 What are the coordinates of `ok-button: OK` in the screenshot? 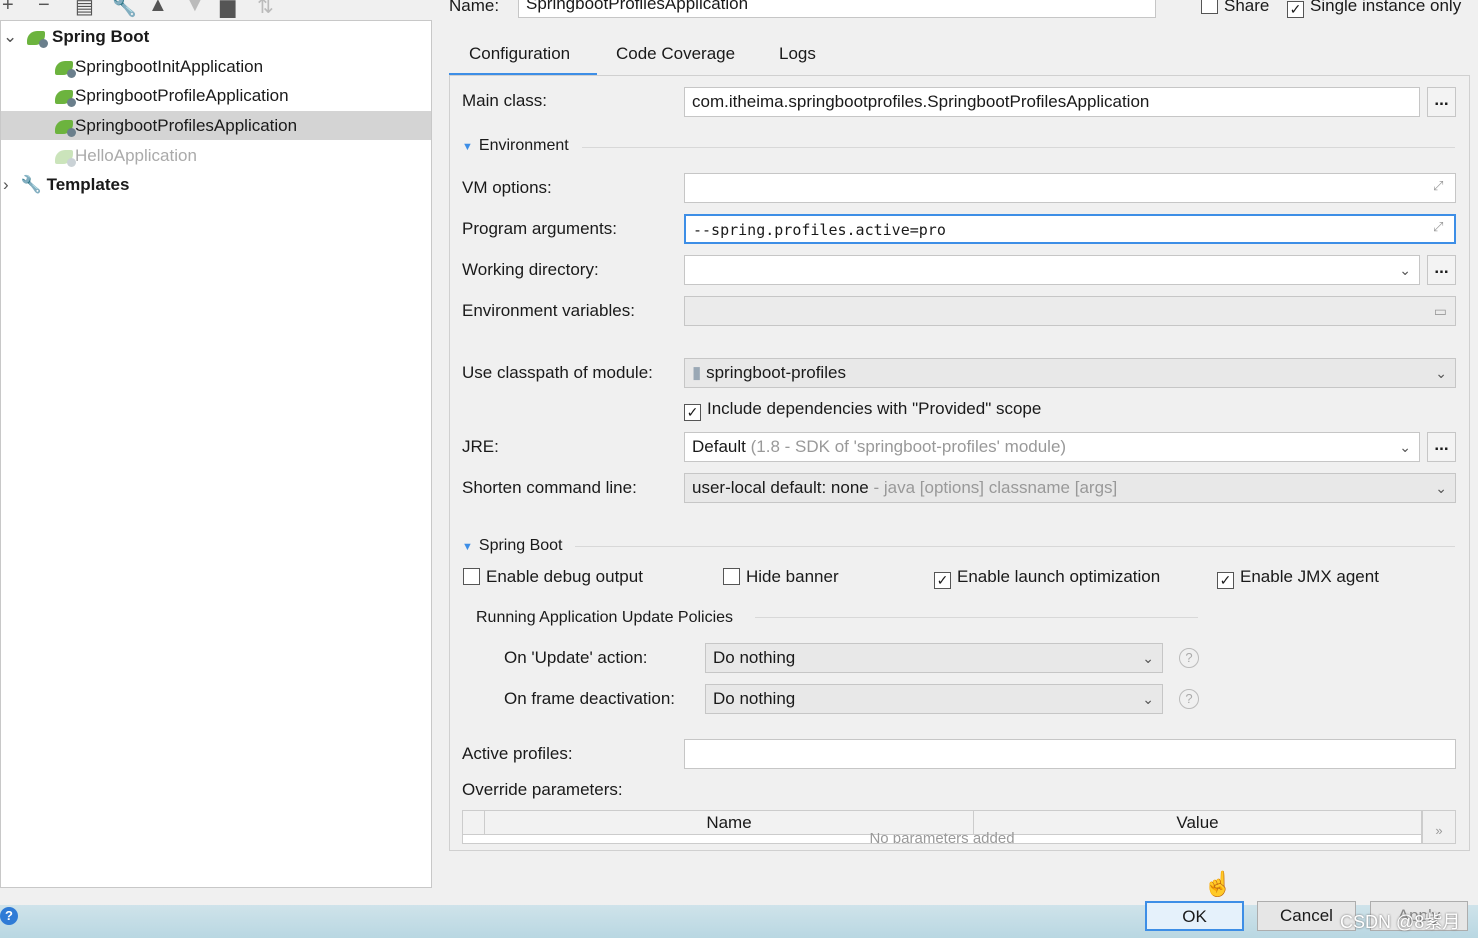 It's located at (1194, 916).